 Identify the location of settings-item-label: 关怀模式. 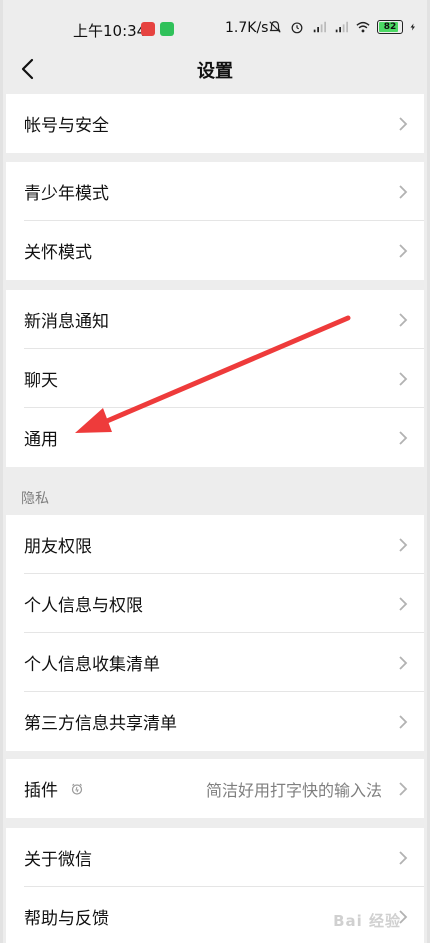
(58, 253).